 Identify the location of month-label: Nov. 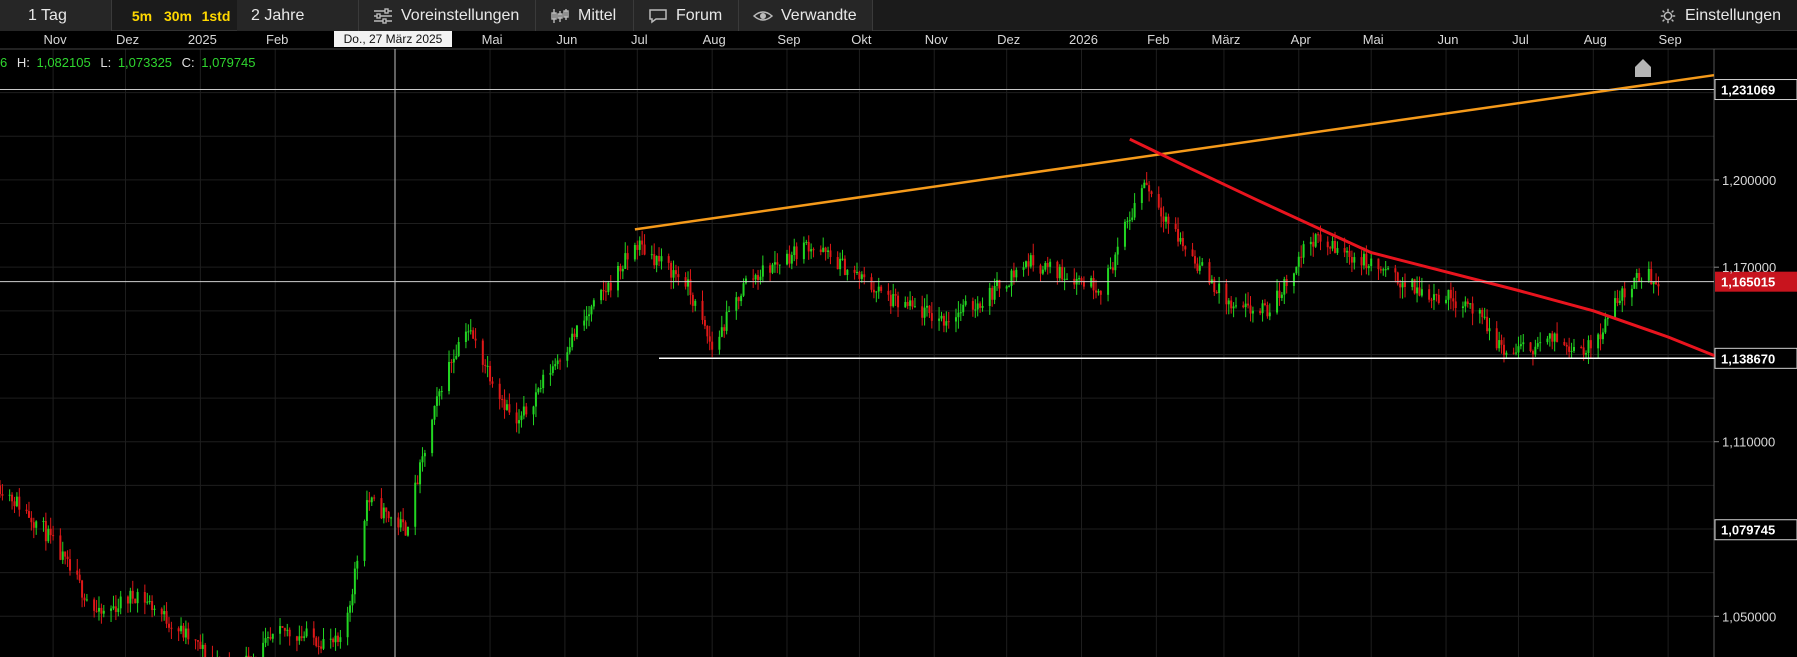
(56, 39).